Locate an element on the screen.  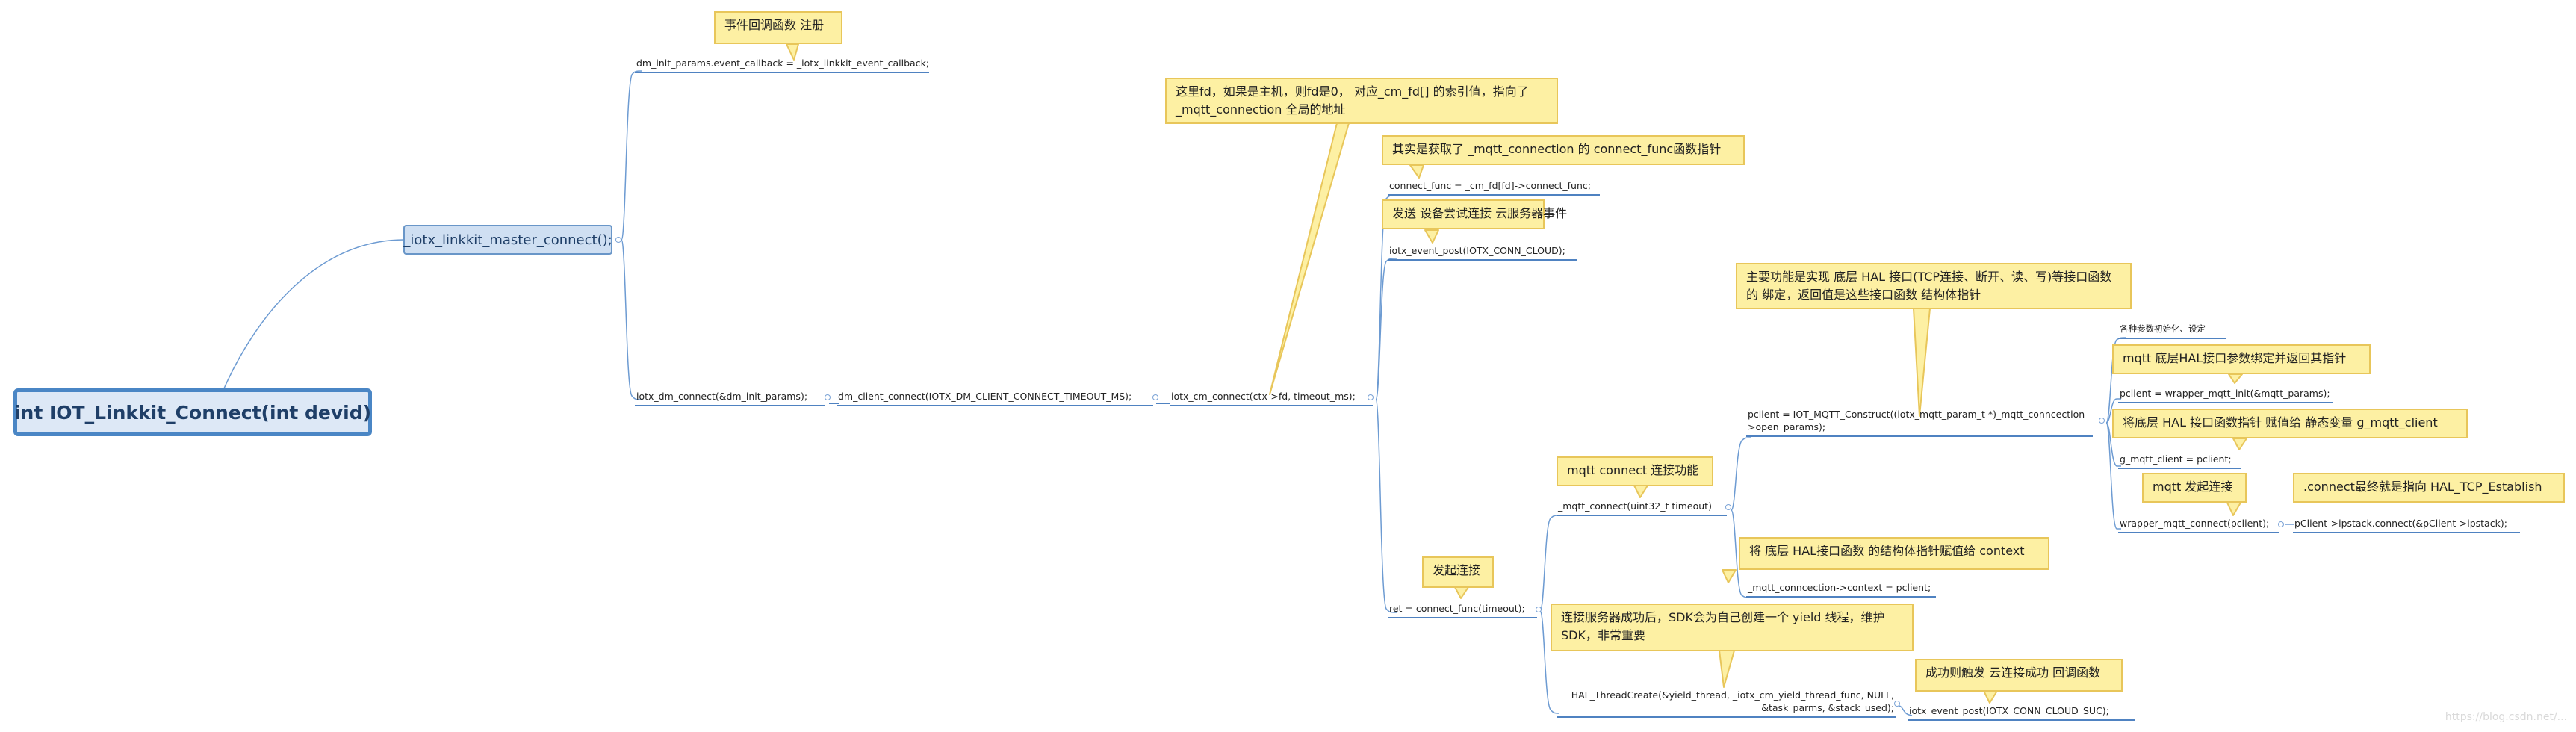
topic-g-mqtt-client: g_mqtt_client = pclient; is located at coordinates (2180, 461).